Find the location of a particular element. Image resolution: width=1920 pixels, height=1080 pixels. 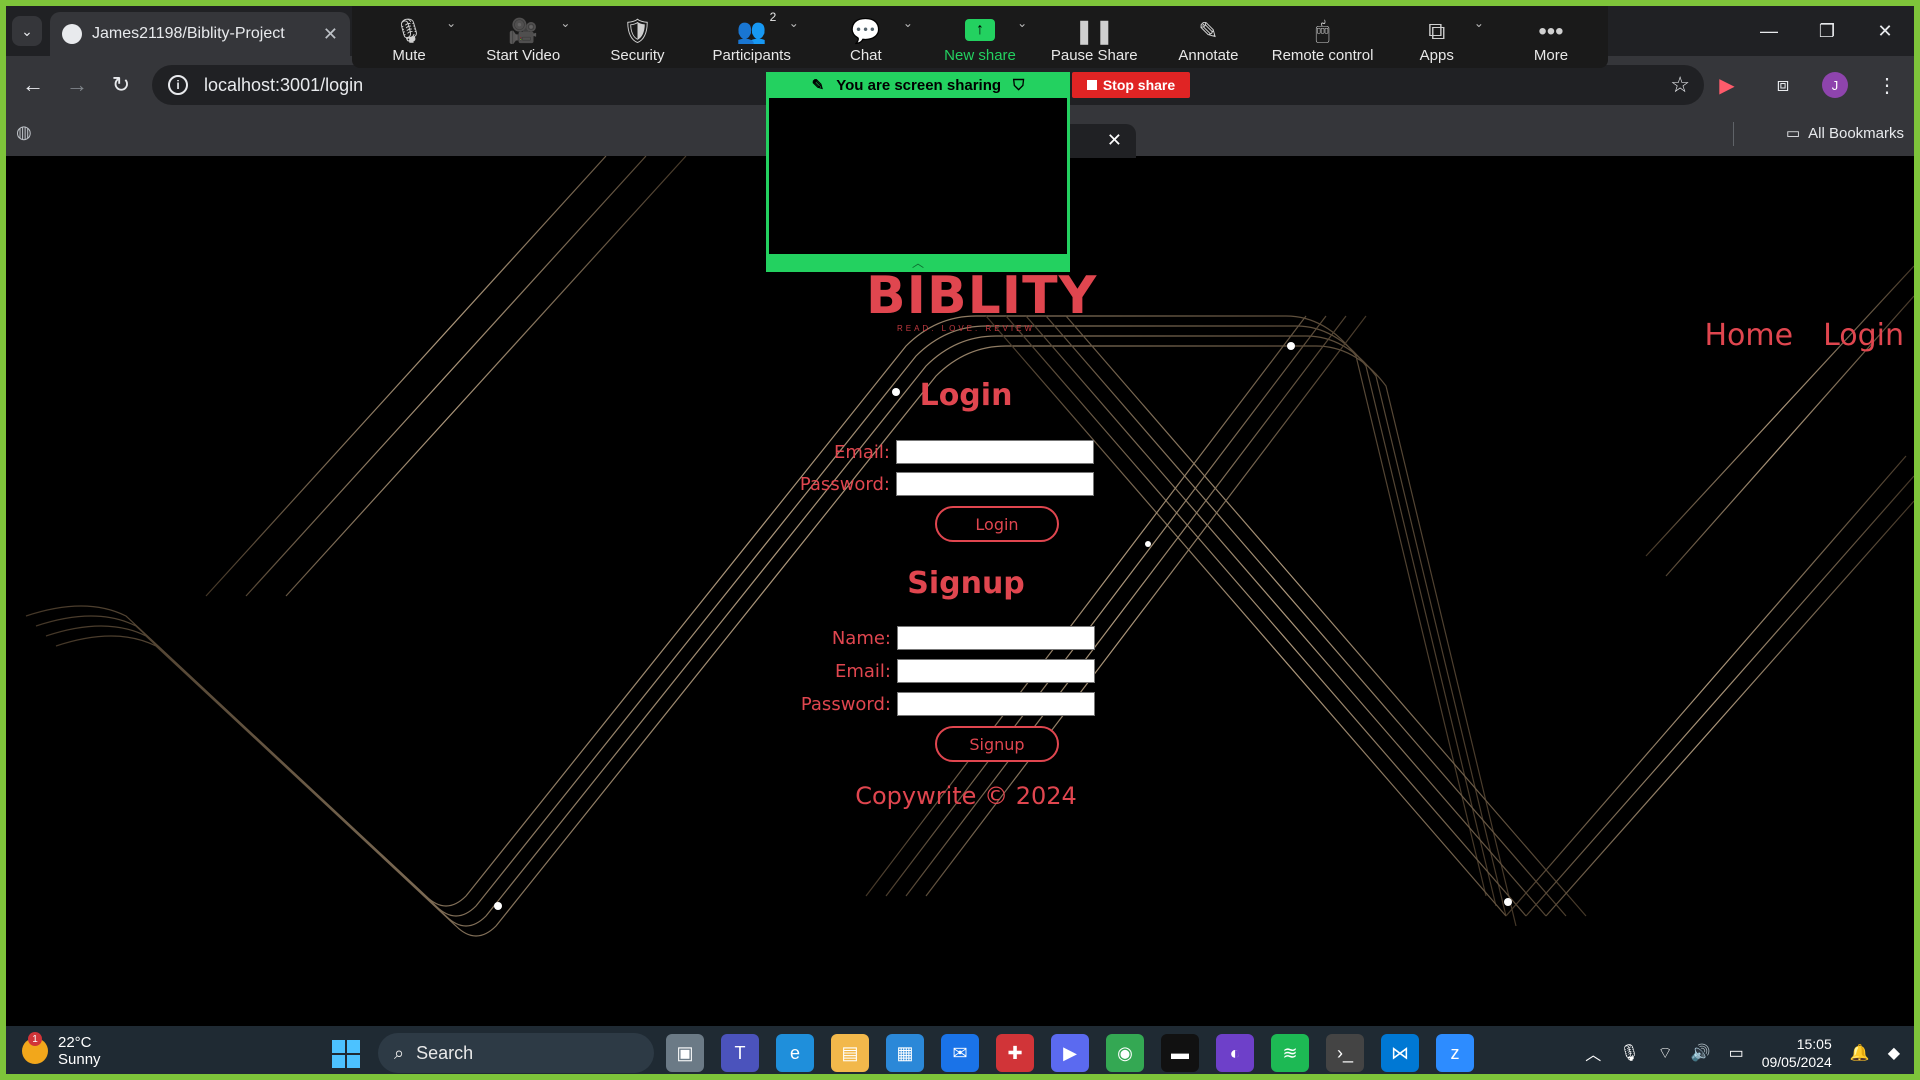

signup-password-input is located at coordinates (996, 704).